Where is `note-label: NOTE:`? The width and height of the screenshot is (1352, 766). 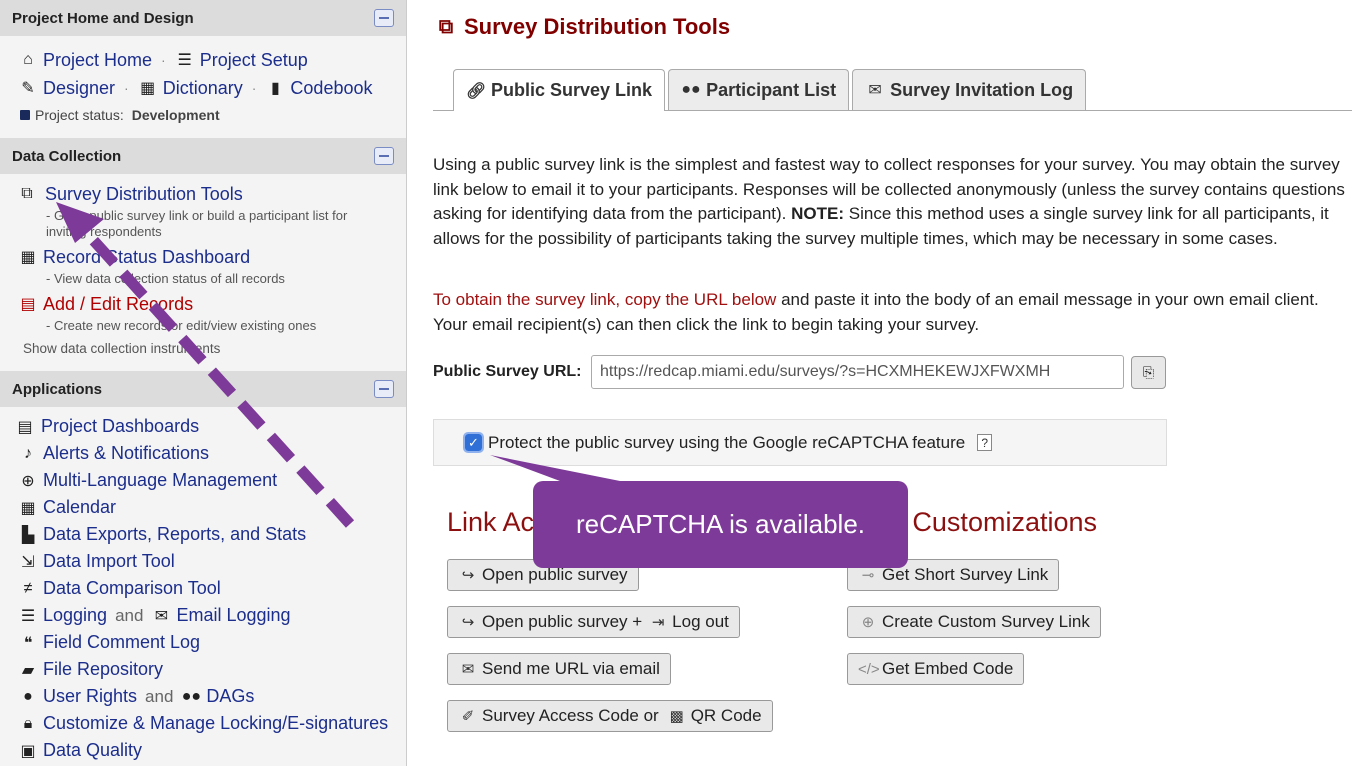 note-label: NOTE: is located at coordinates (818, 213).